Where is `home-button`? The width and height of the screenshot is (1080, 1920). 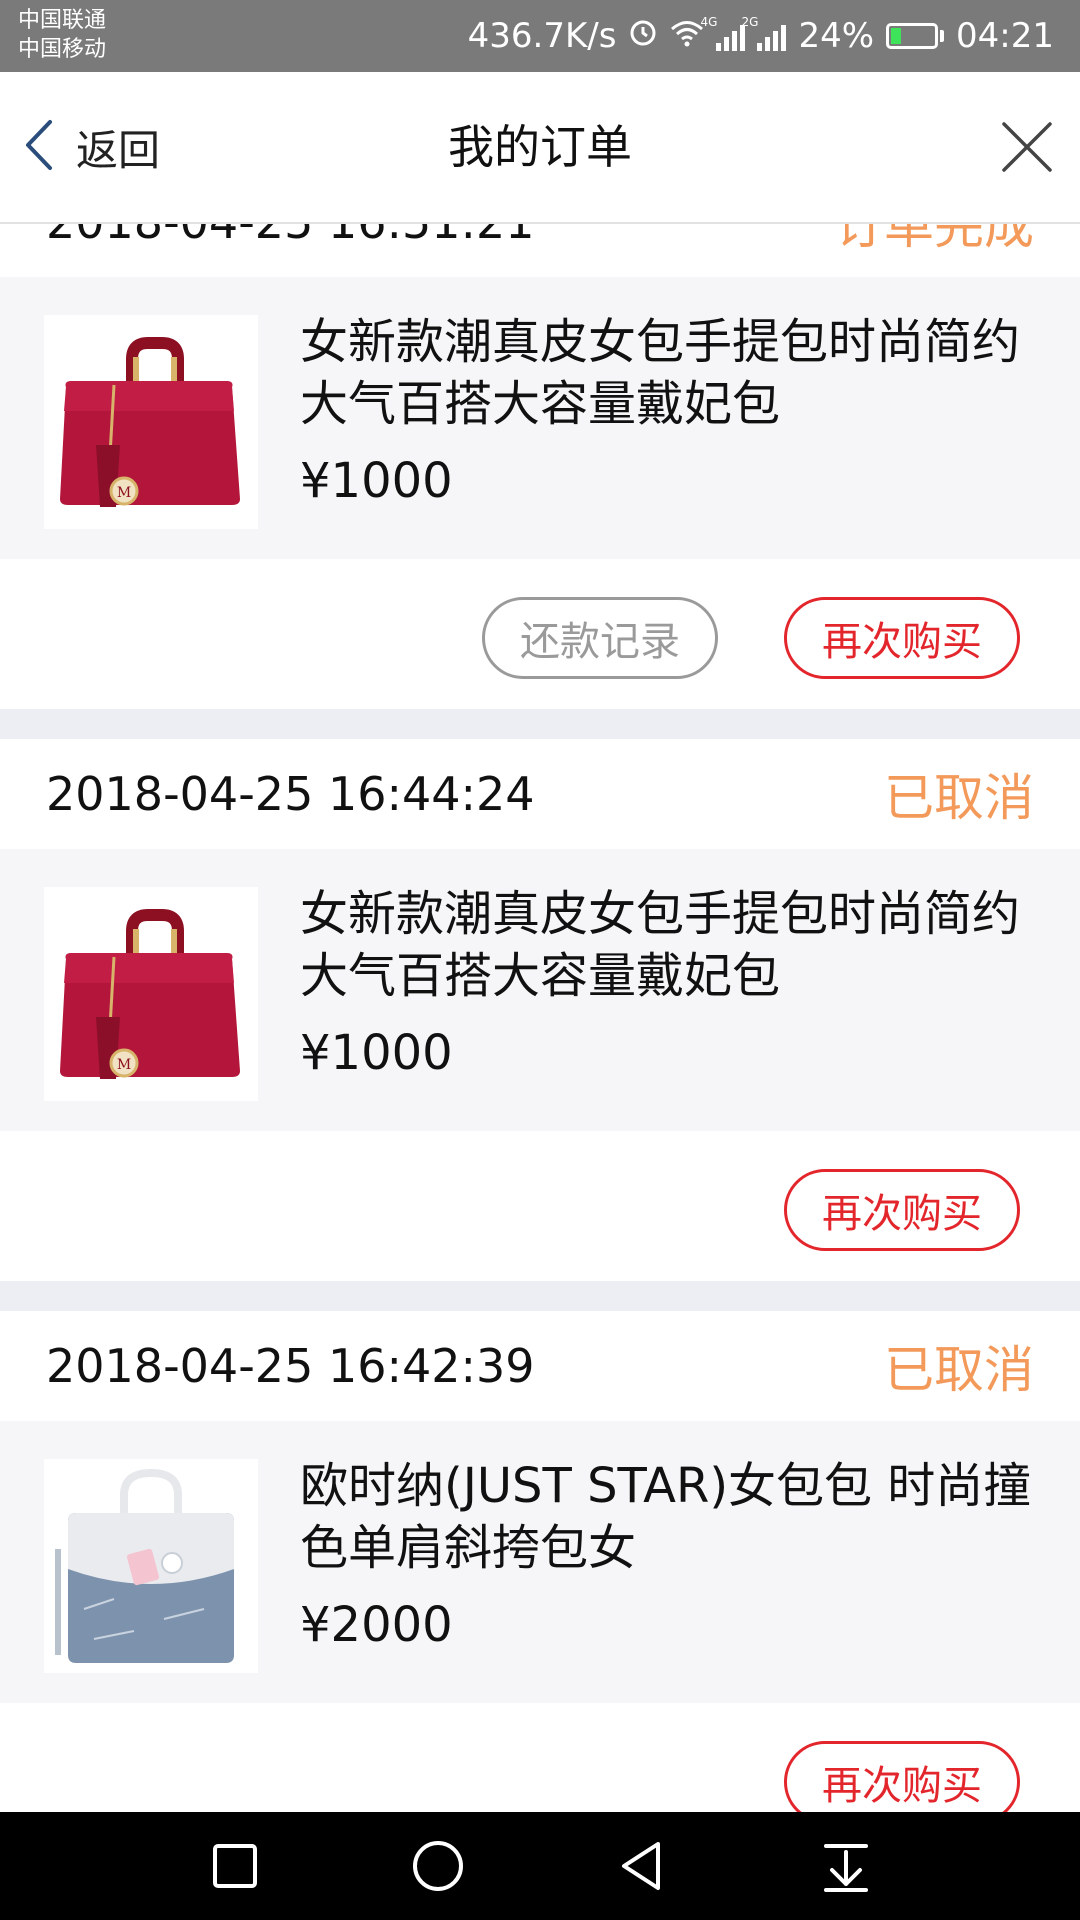
home-button is located at coordinates (438, 1866).